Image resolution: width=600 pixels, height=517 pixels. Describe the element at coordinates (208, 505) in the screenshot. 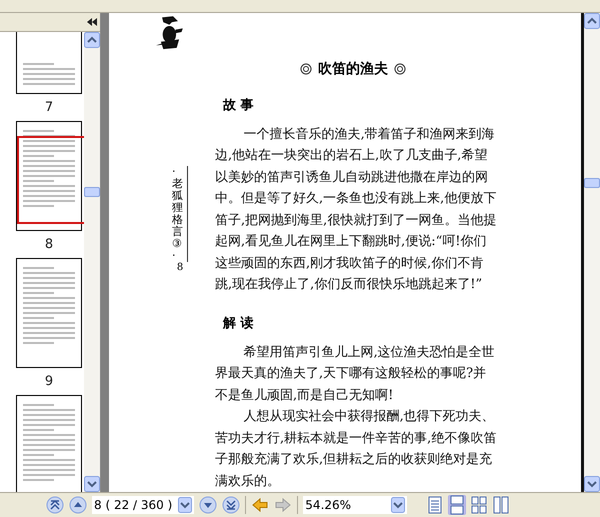

I see `next-page-button` at that location.